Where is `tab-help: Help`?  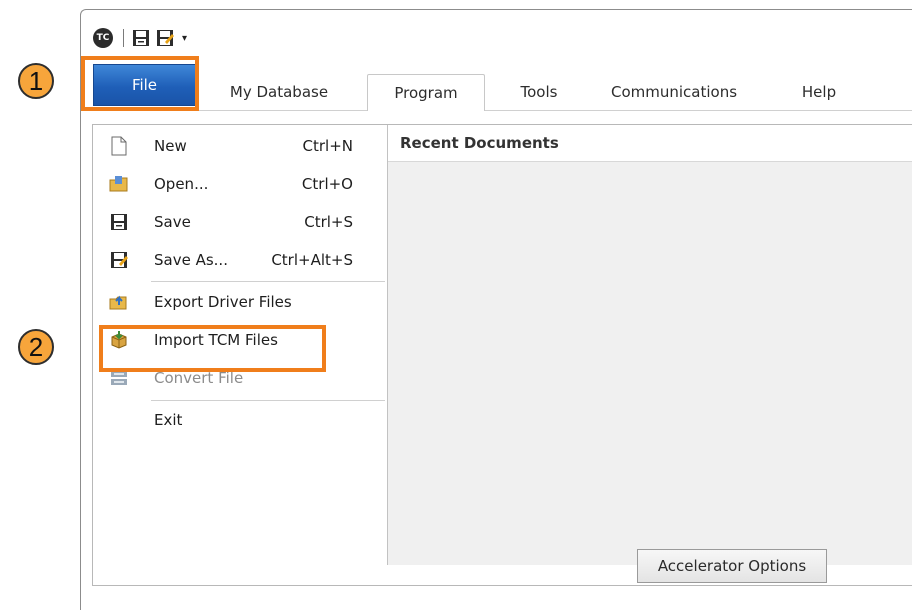
tab-help: Help is located at coordinates (819, 92).